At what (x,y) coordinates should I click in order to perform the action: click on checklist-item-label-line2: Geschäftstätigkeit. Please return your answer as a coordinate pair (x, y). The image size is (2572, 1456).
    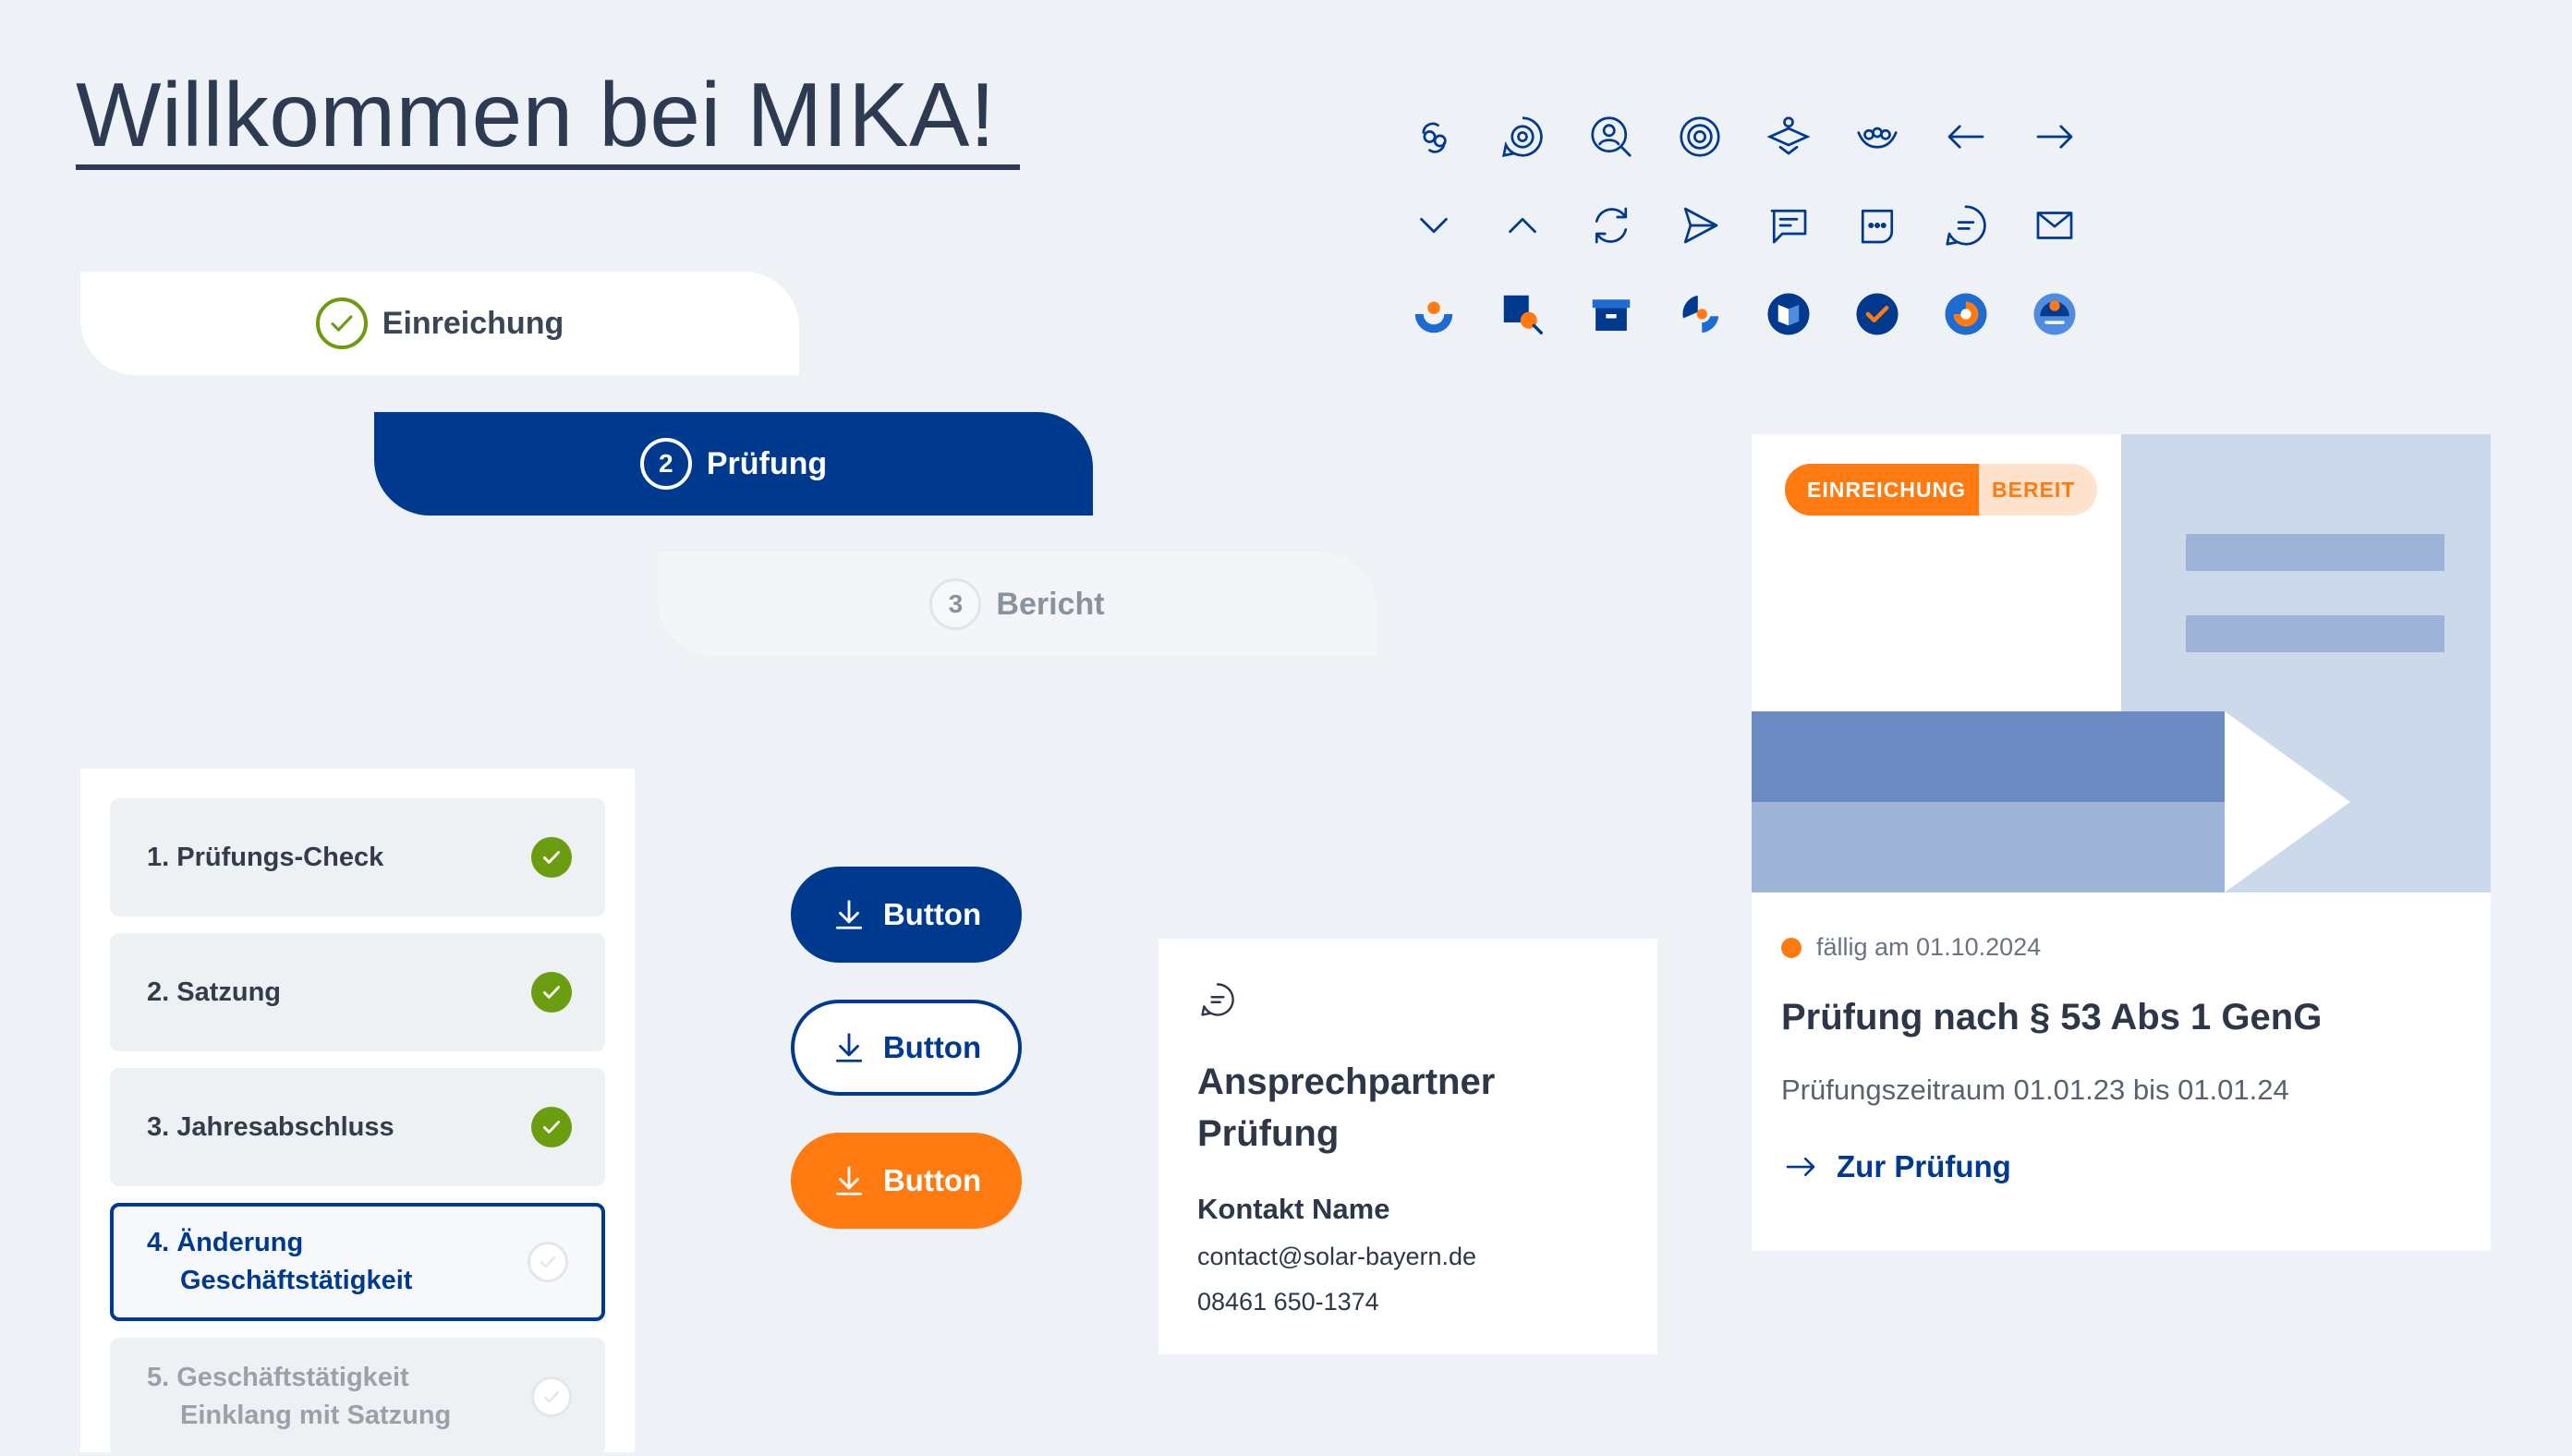
    Looking at the image, I should click on (296, 1280).